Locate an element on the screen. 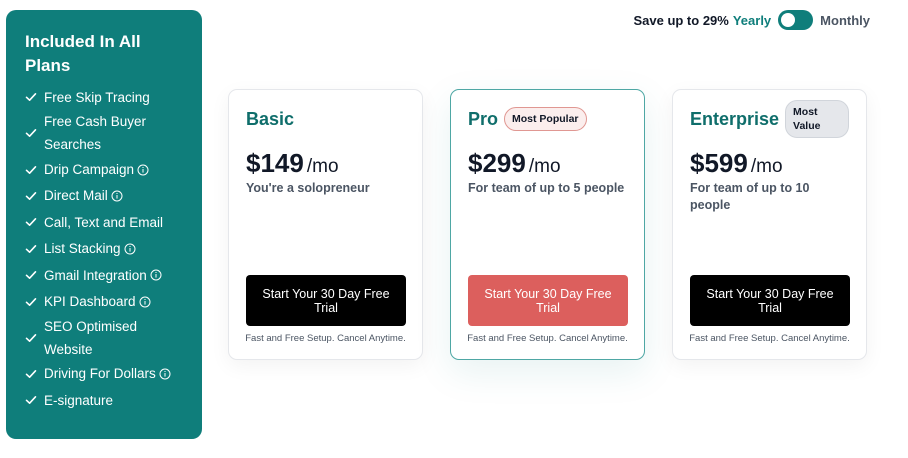 The height and width of the screenshot is (458, 908). feature-item: Driving For Dollars is located at coordinates (105, 374).